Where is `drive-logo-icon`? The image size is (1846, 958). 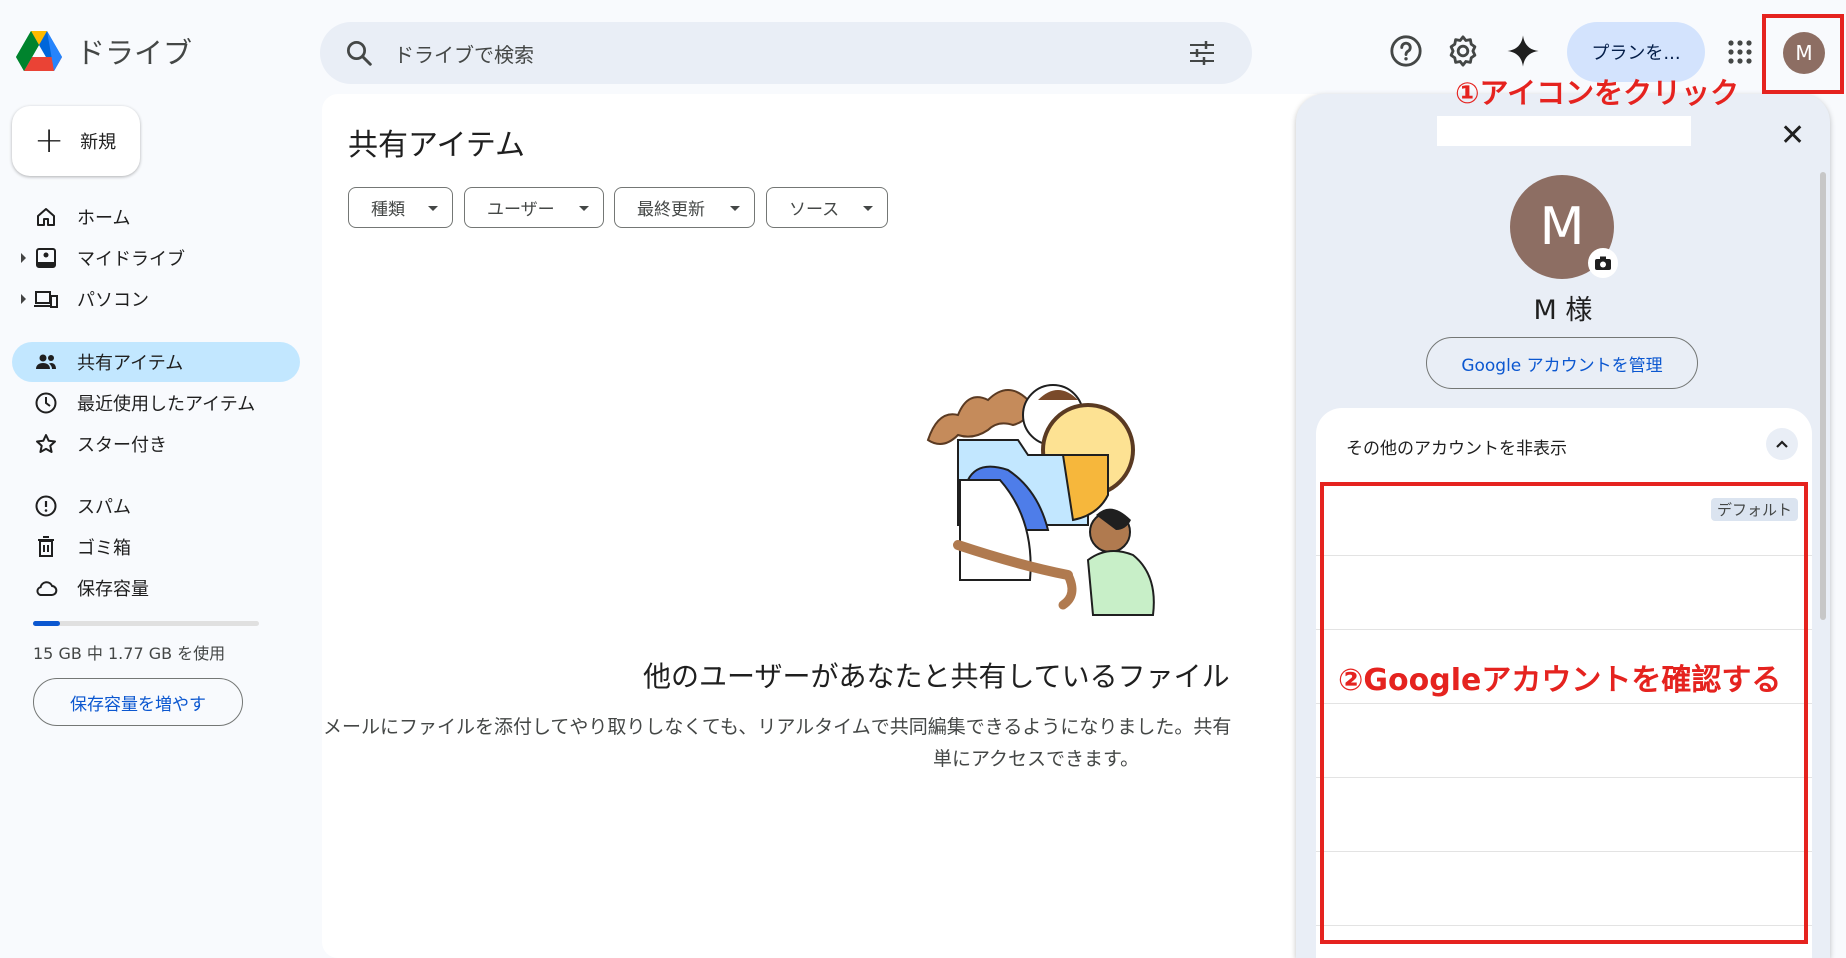 drive-logo-icon is located at coordinates (39, 51).